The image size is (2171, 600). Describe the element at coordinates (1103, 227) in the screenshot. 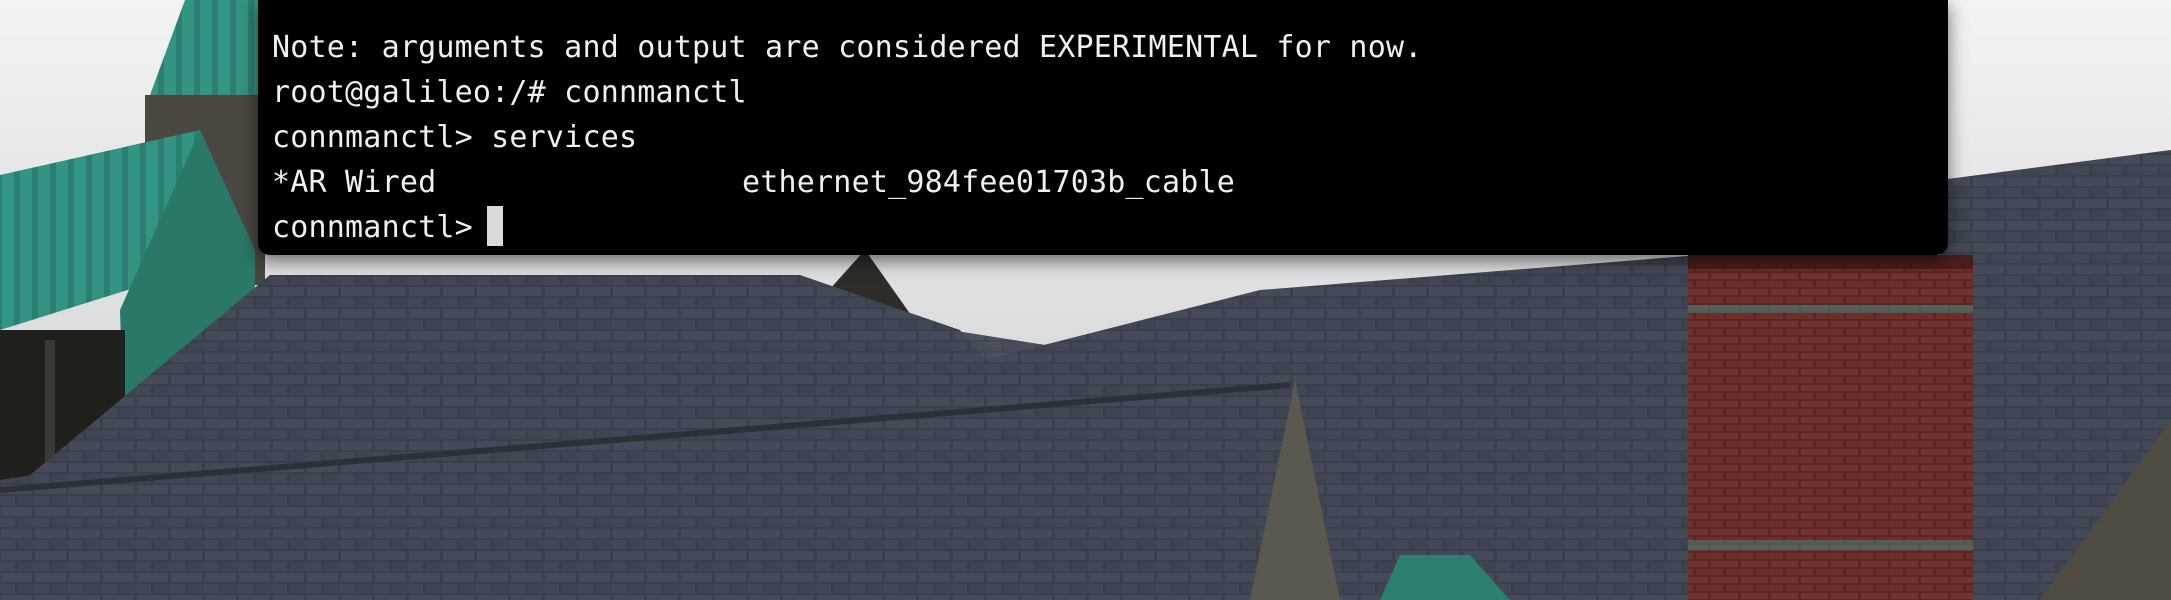

I see `terminal-prompt-line: connmanctl>` at that location.